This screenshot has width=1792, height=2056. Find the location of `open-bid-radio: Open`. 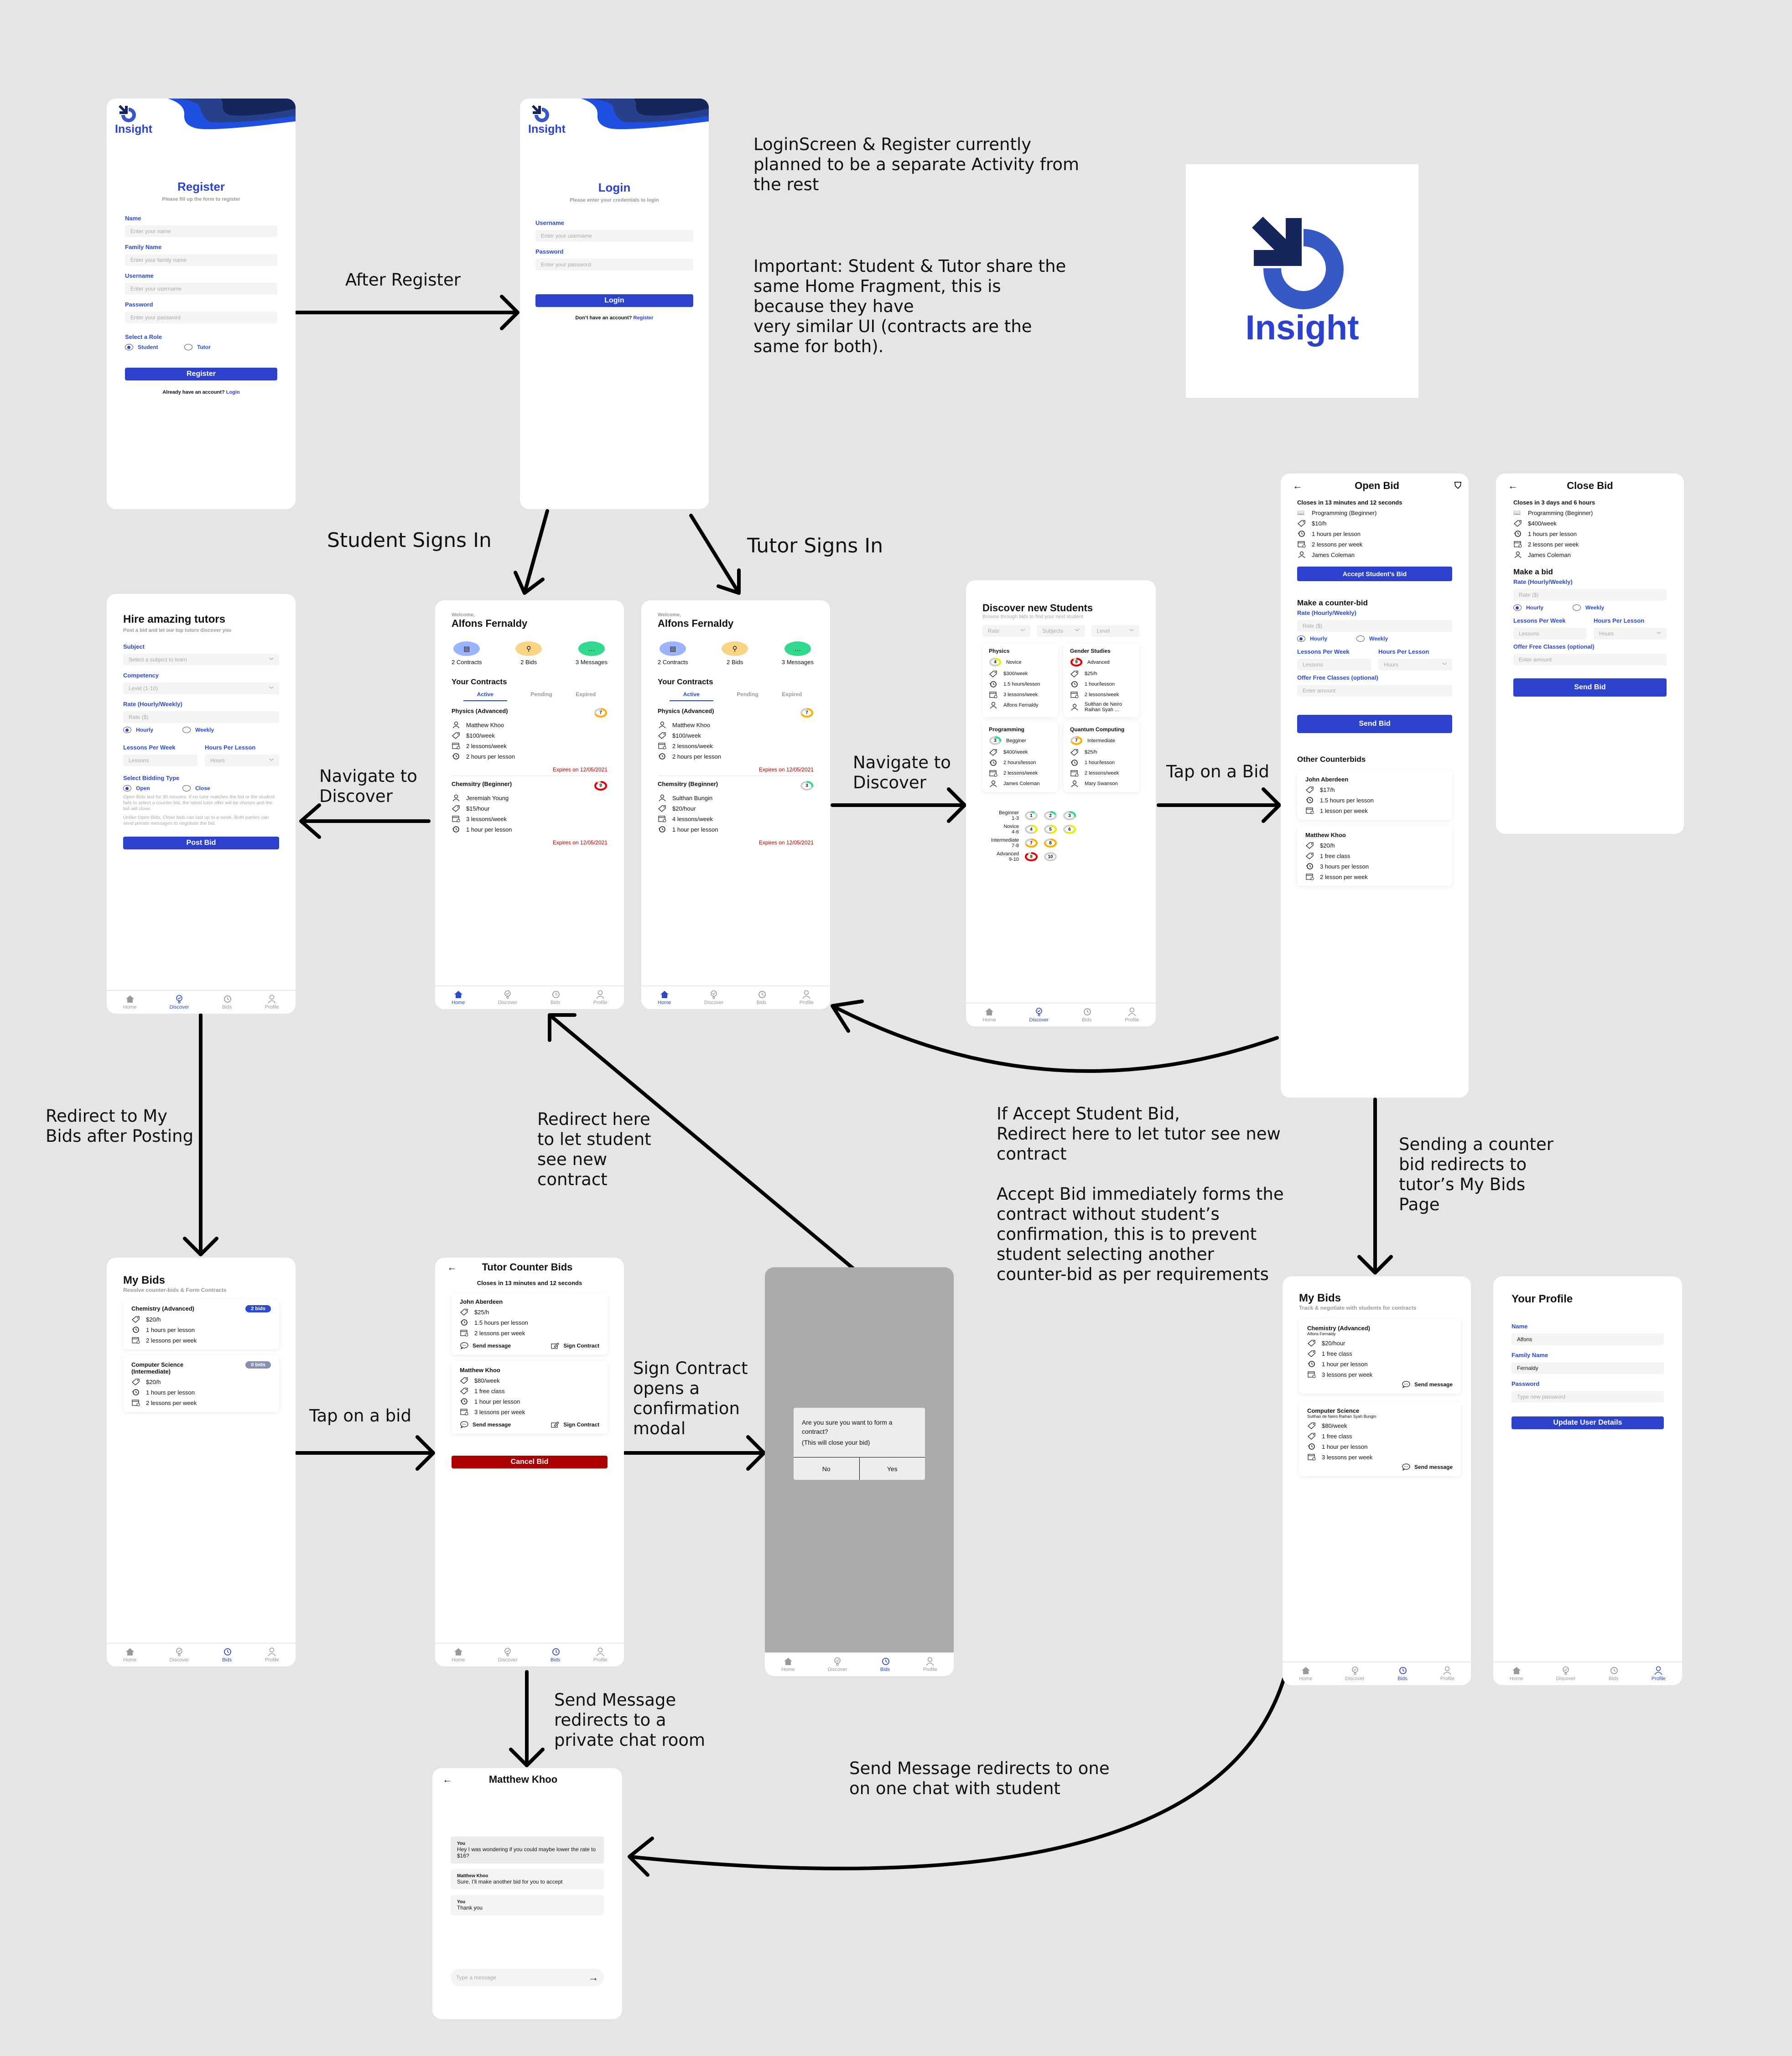

open-bid-radio: Open is located at coordinates (151, 788).